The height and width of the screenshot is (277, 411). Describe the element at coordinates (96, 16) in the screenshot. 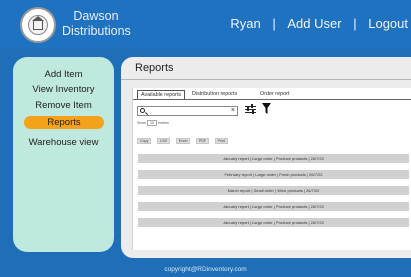

I see `brand-line-1: Dawson` at that location.